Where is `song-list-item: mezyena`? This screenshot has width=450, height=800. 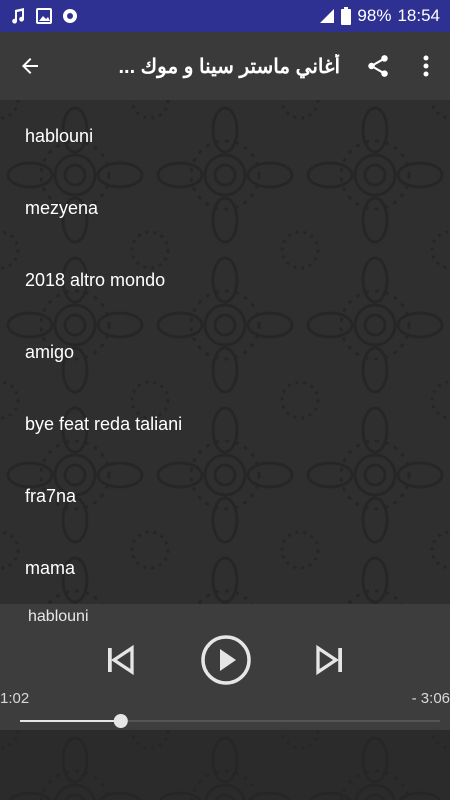 song-list-item: mezyena is located at coordinates (225, 208).